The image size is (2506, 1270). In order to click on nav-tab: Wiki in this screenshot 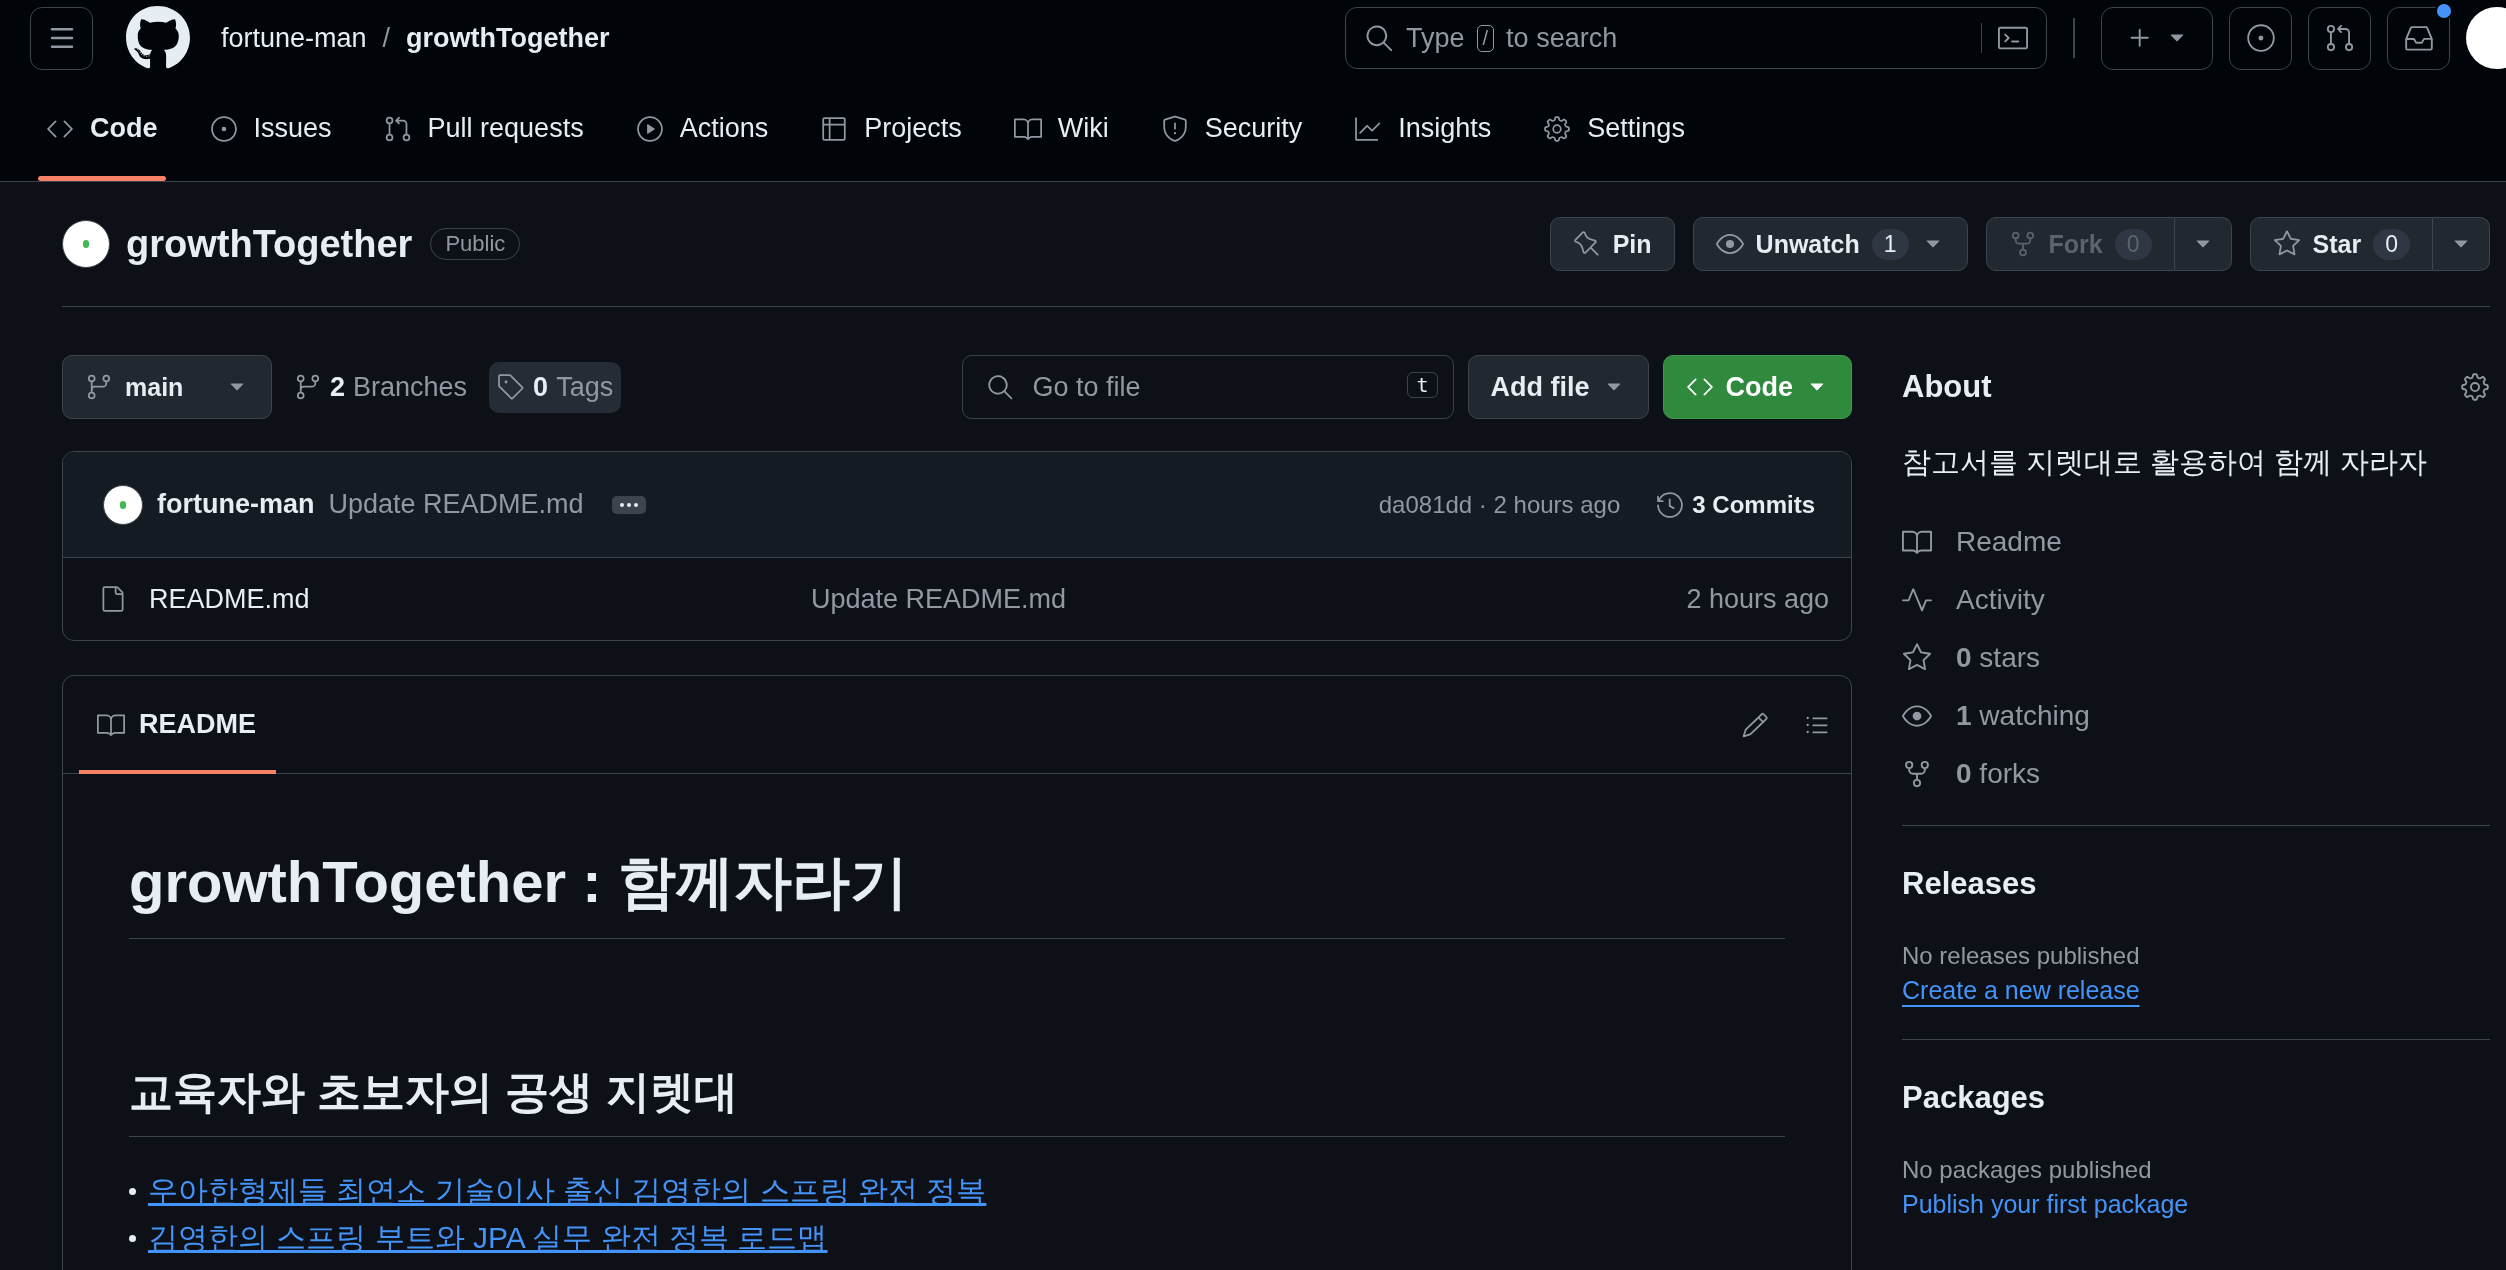, I will do `click(1061, 128)`.